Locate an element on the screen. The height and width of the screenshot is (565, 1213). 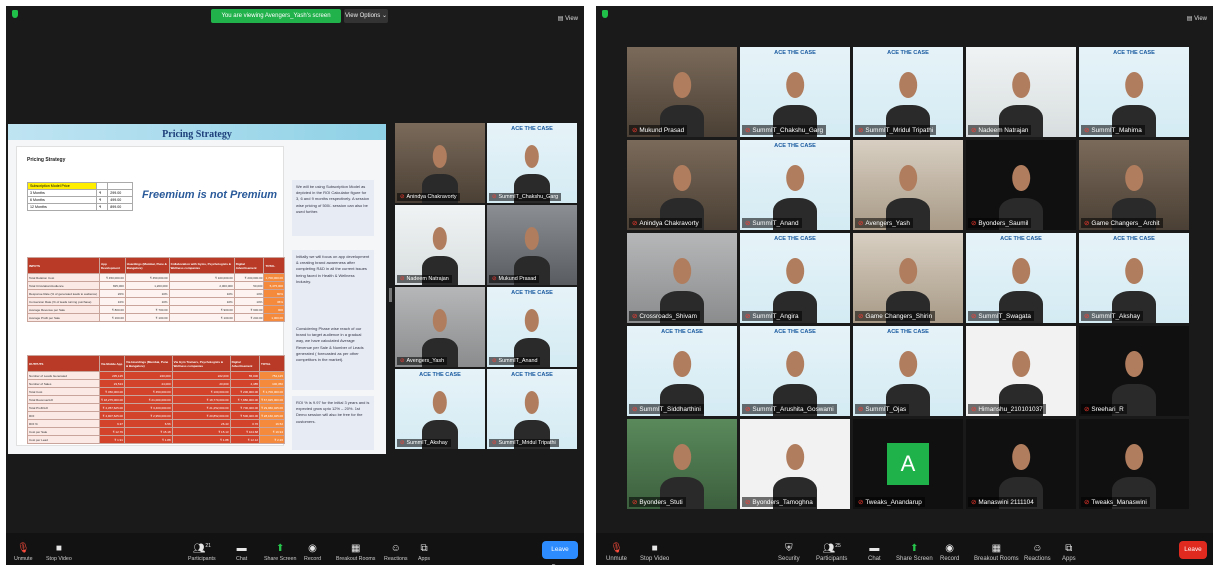
subscription-cell: Subscription Model Price is located at coordinates (62, 186).